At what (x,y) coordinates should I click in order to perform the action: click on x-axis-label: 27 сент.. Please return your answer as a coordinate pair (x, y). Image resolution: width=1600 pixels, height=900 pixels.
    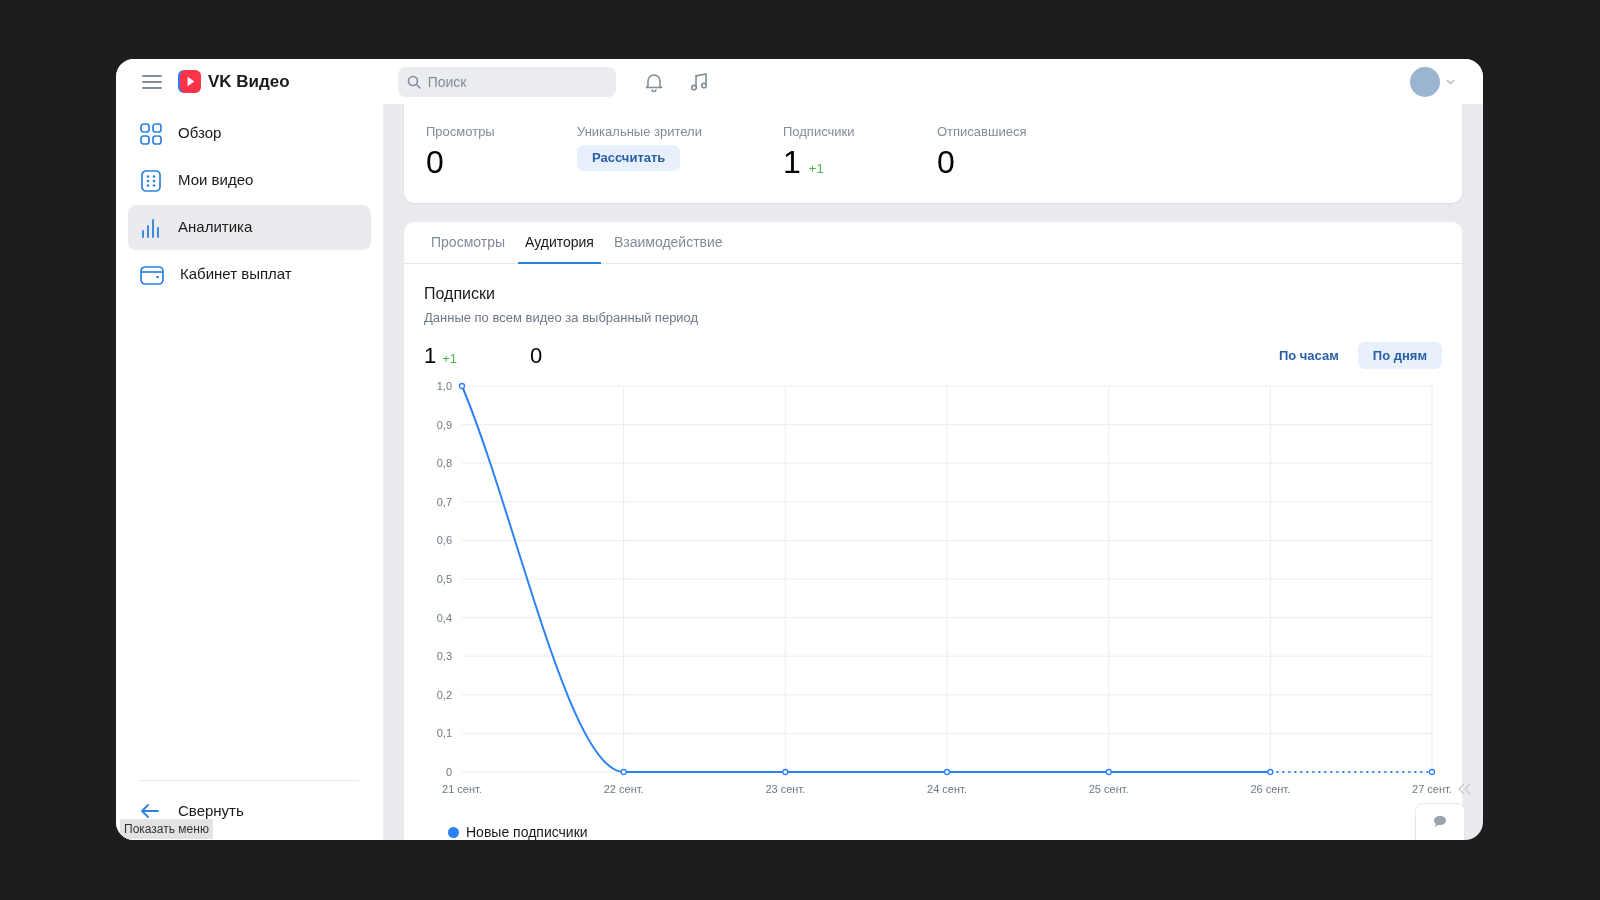
    Looking at the image, I should click on (1432, 788).